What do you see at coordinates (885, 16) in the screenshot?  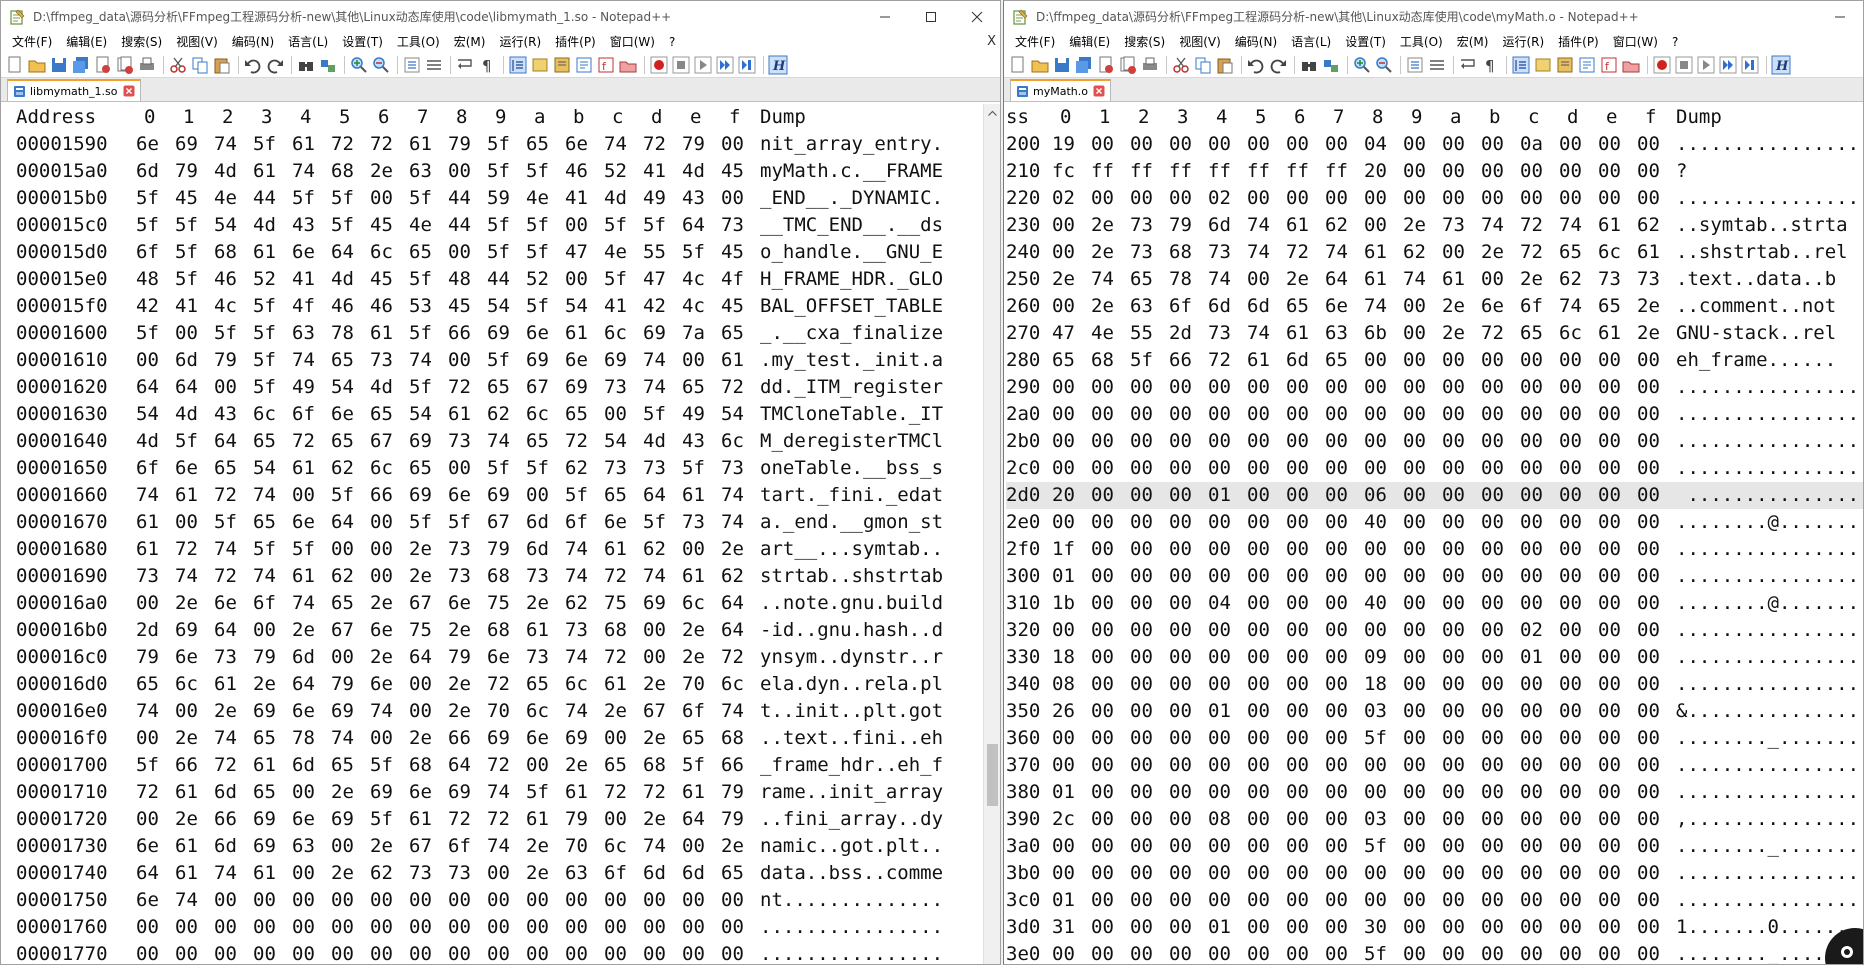 I see `minimize-button` at bounding box center [885, 16].